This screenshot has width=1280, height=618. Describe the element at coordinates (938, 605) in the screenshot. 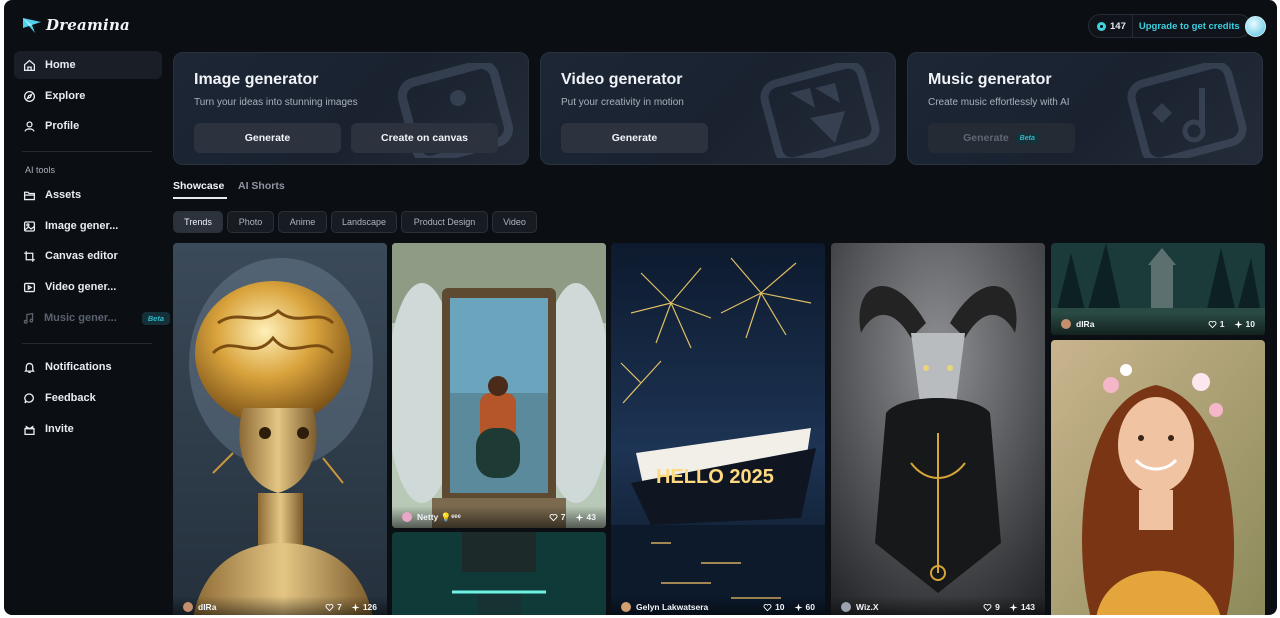

I see `gallery-item-meta: Wiz.X 9 143` at that location.